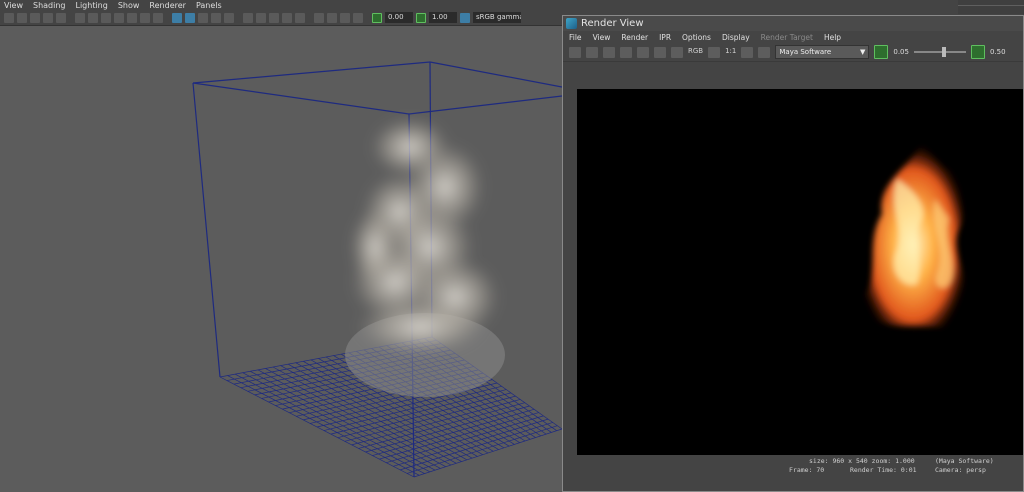 The height and width of the screenshot is (492, 1024). Describe the element at coordinates (626, 52) in the screenshot. I see `render-sequence-icon` at that location.